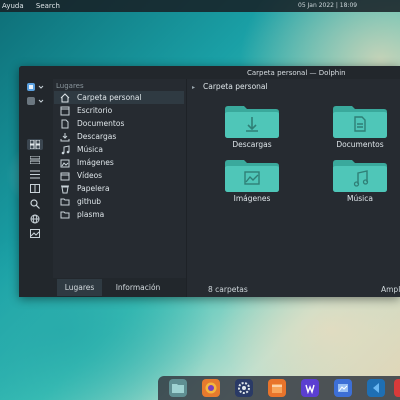  What do you see at coordinates (252, 176) in the screenshot?
I see `image-icon` at bounding box center [252, 176].